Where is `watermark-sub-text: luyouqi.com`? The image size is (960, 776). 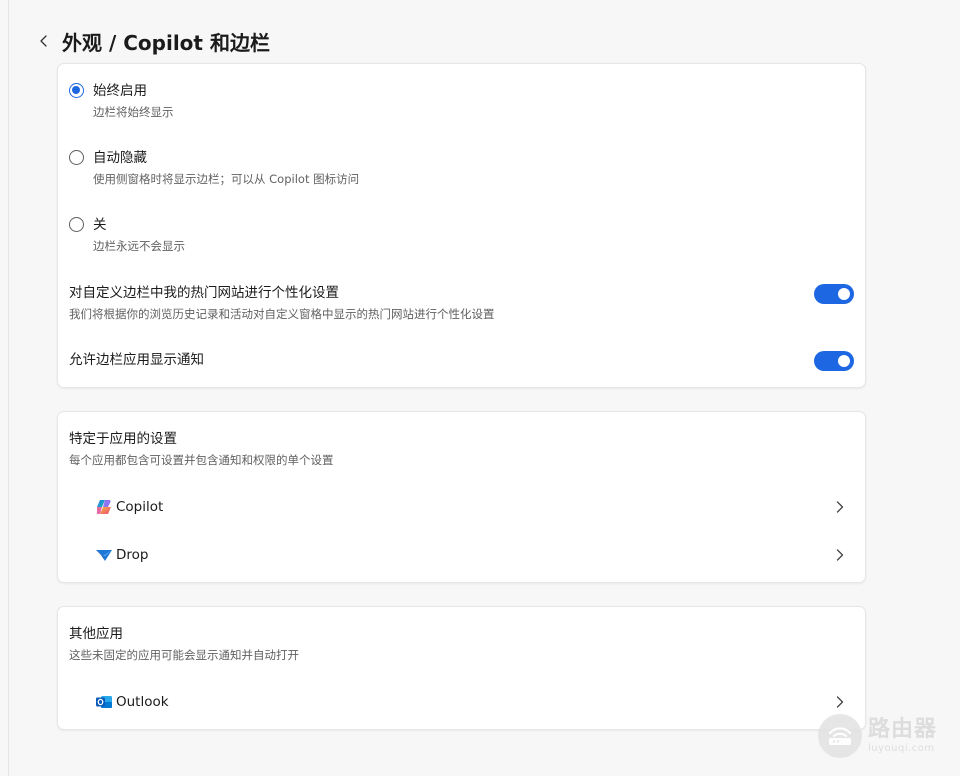
watermark-sub-text: luyouqi.com is located at coordinates (901, 748).